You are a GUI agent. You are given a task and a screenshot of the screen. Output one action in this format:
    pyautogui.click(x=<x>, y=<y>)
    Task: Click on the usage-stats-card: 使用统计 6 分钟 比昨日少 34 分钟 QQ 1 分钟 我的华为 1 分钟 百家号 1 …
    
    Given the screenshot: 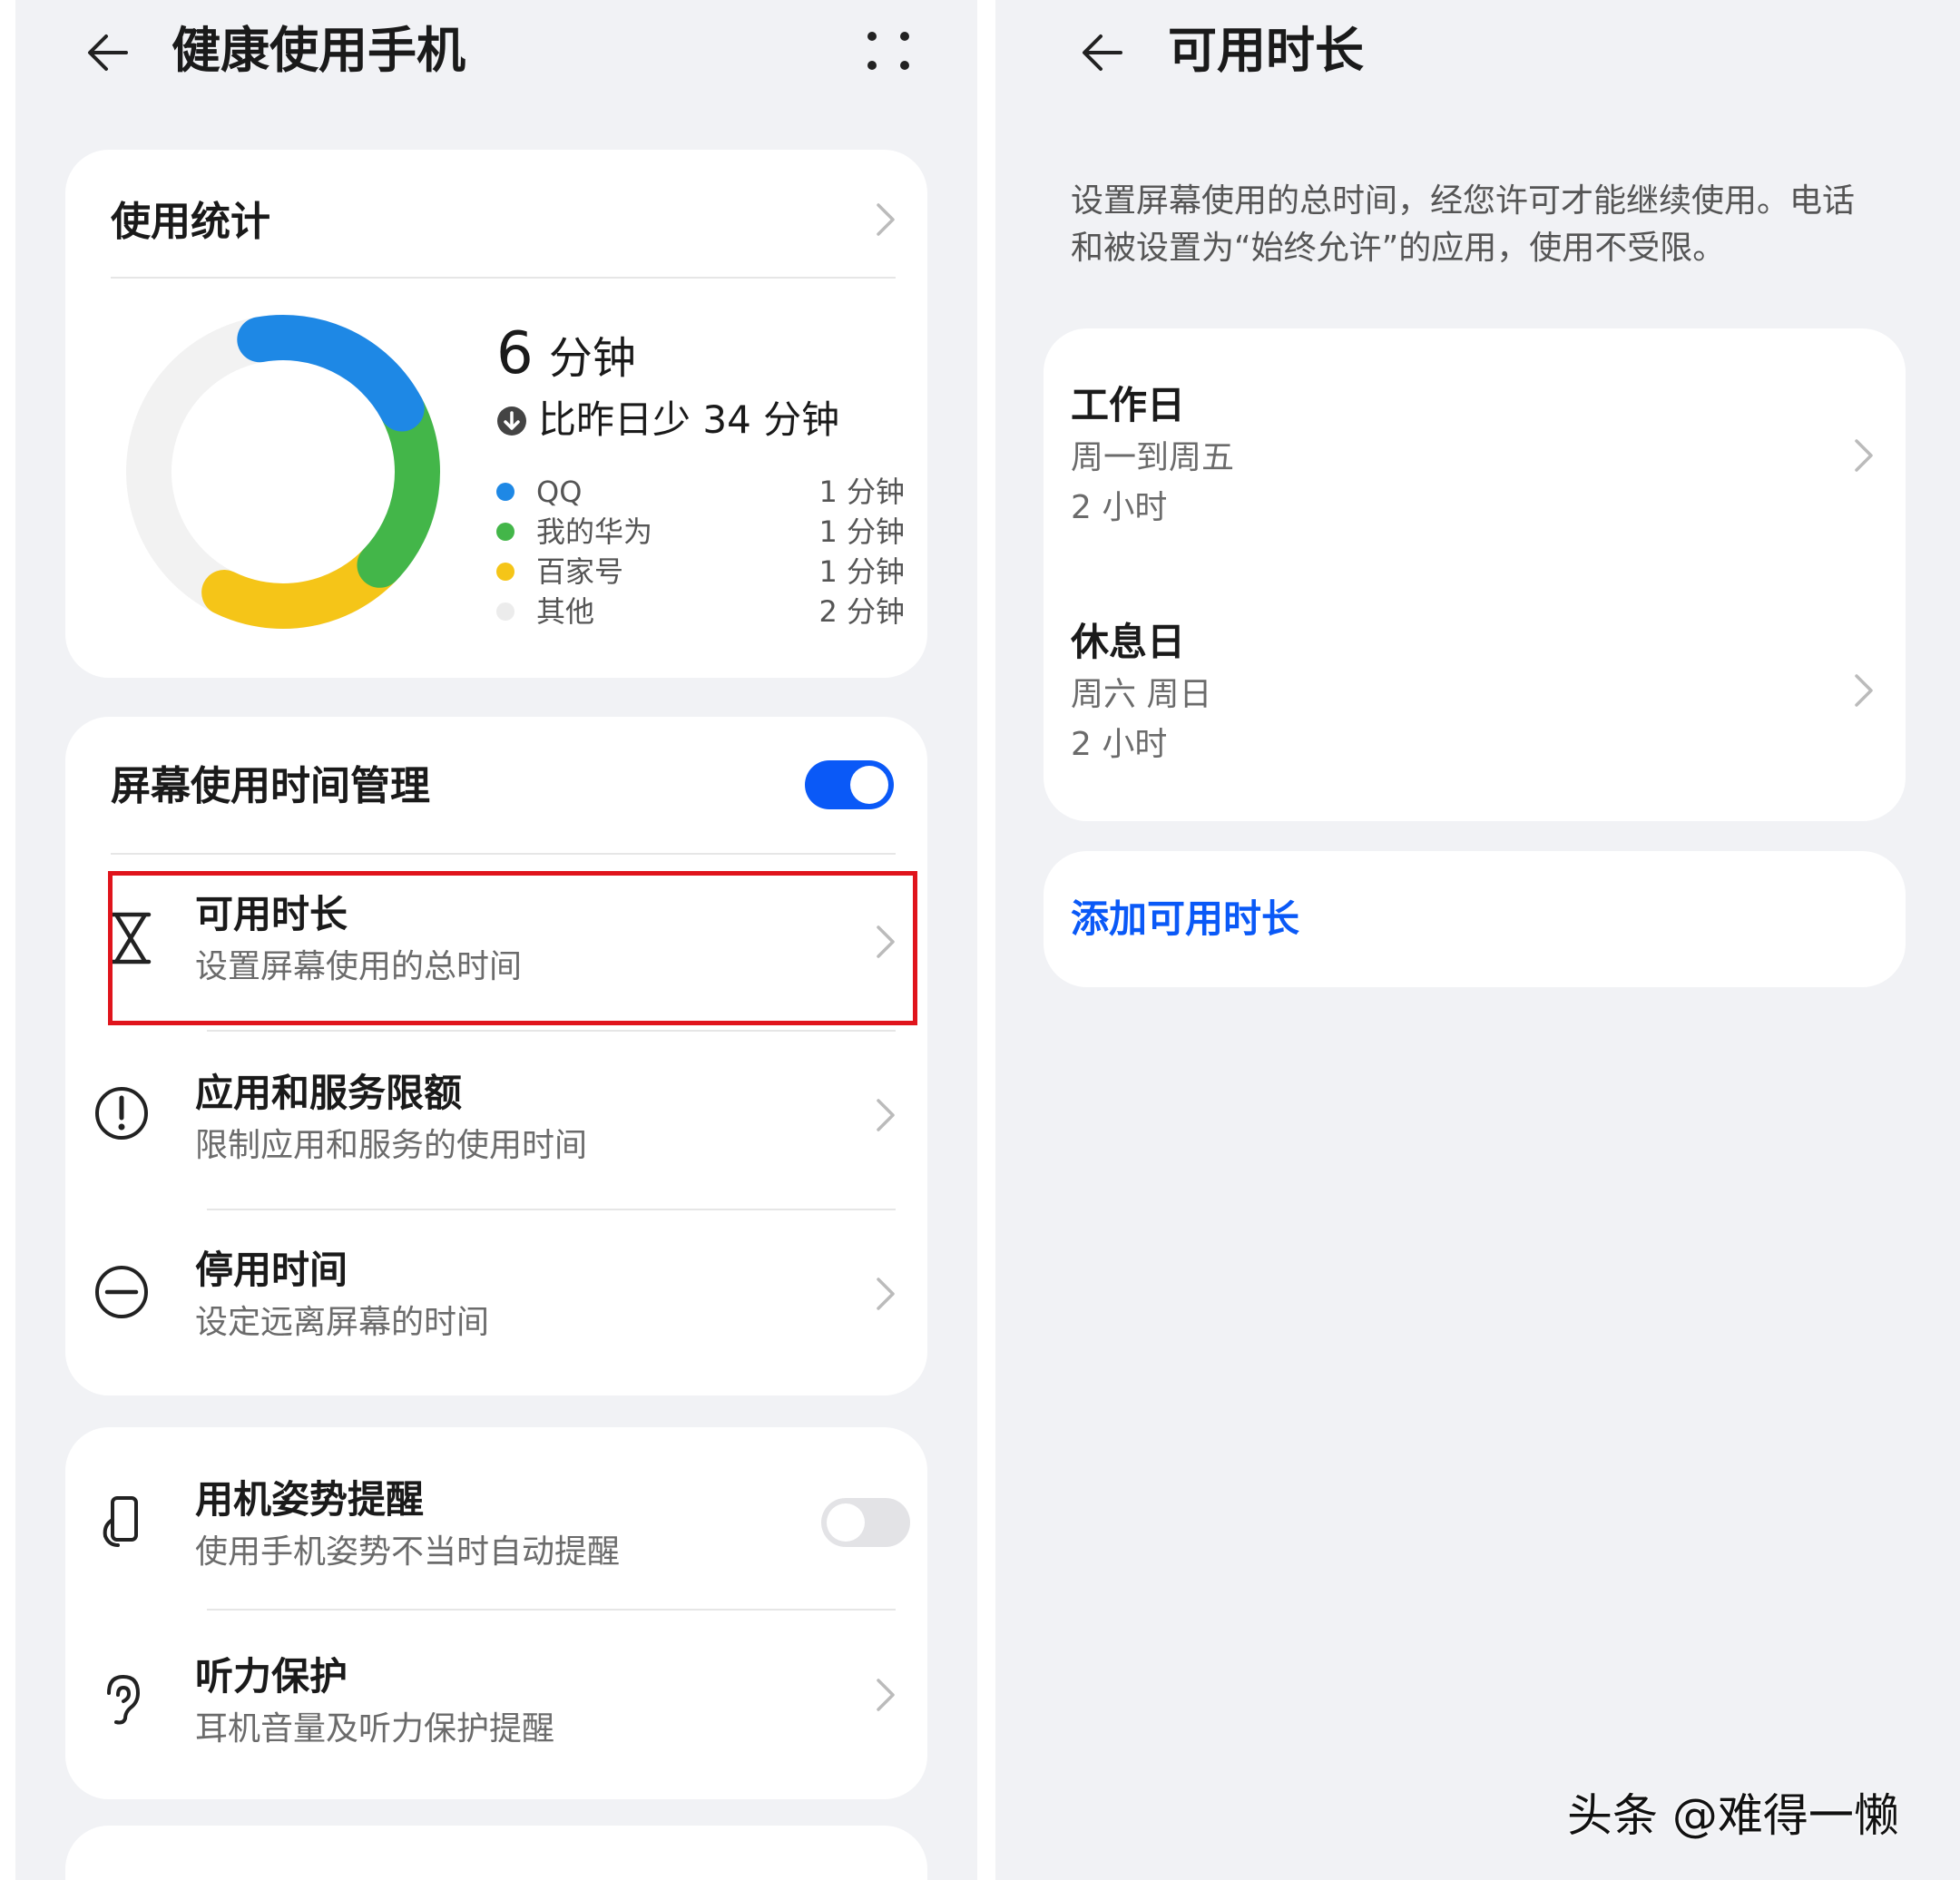 What is the action you would take?
    pyautogui.click(x=496, y=414)
    